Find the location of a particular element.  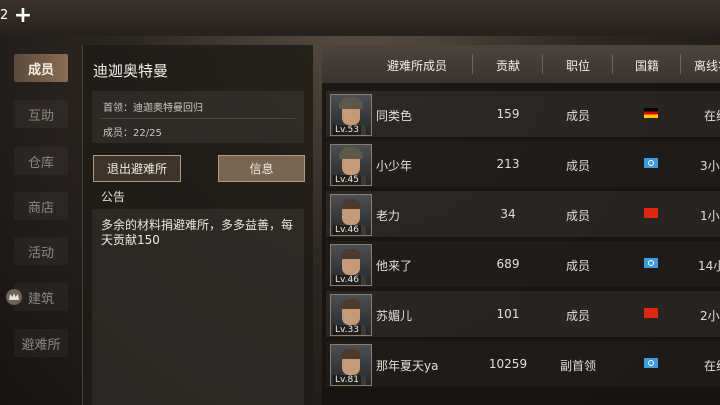

header-nationality: 国籍 is located at coordinates (646, 66).